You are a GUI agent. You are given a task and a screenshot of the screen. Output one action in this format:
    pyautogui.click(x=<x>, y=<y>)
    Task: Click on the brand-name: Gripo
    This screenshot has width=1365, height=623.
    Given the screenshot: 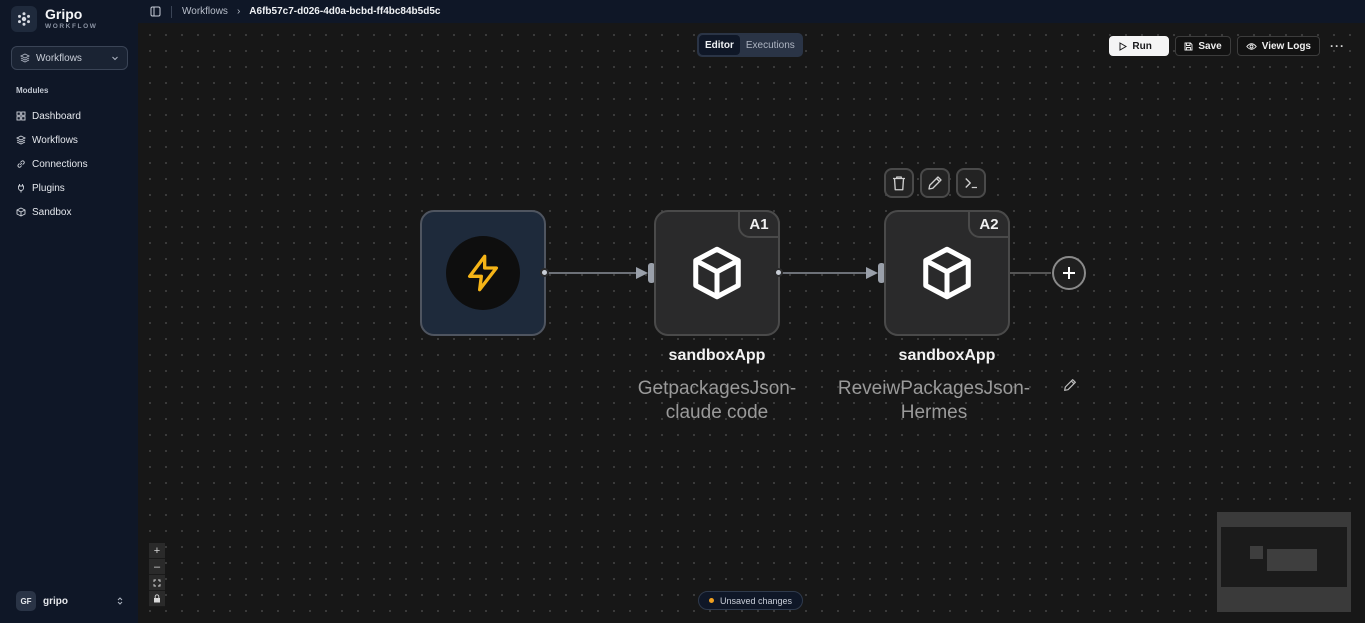 What is the action you would take?
    pyautogui.click(x=64, y=14)
    